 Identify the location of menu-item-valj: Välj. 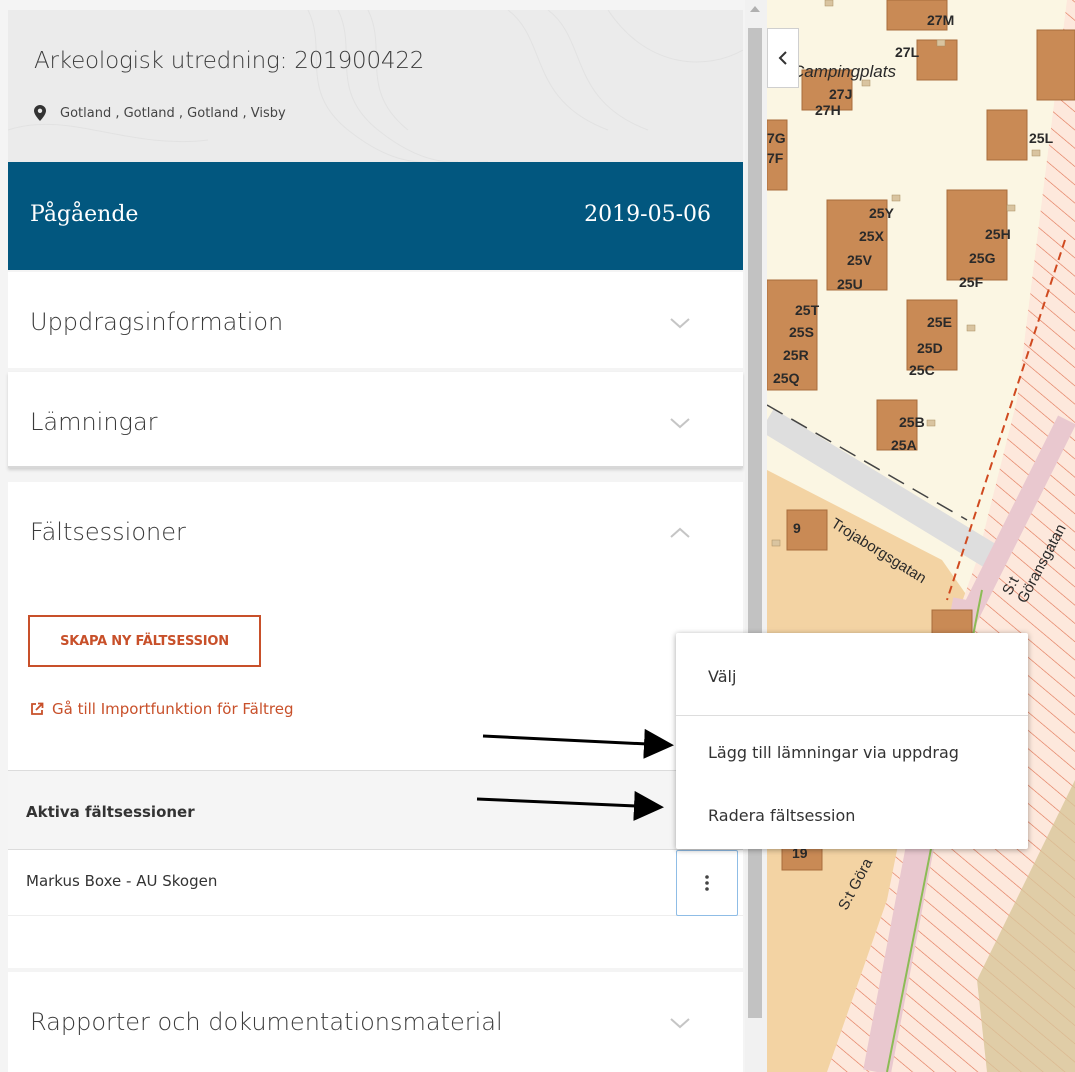
(852, 676).